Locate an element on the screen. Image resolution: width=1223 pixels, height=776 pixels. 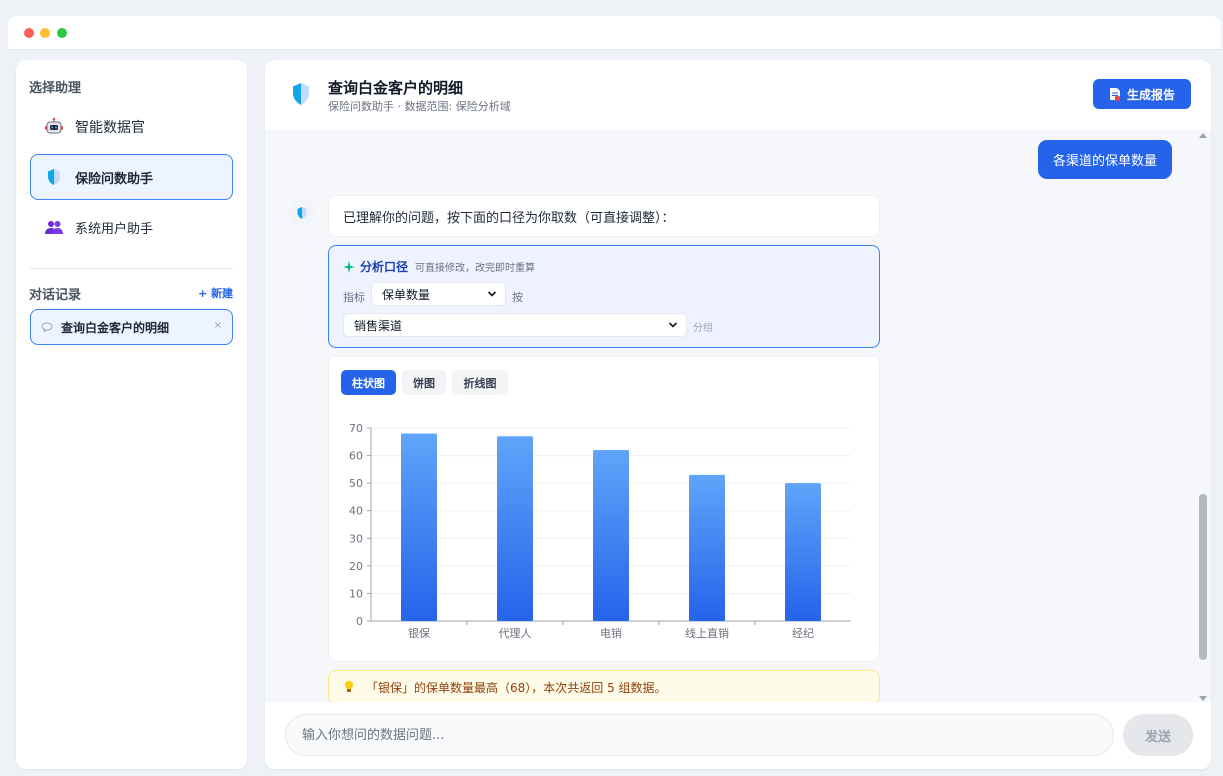
bot-avatar is located at coordinates (302, 213).